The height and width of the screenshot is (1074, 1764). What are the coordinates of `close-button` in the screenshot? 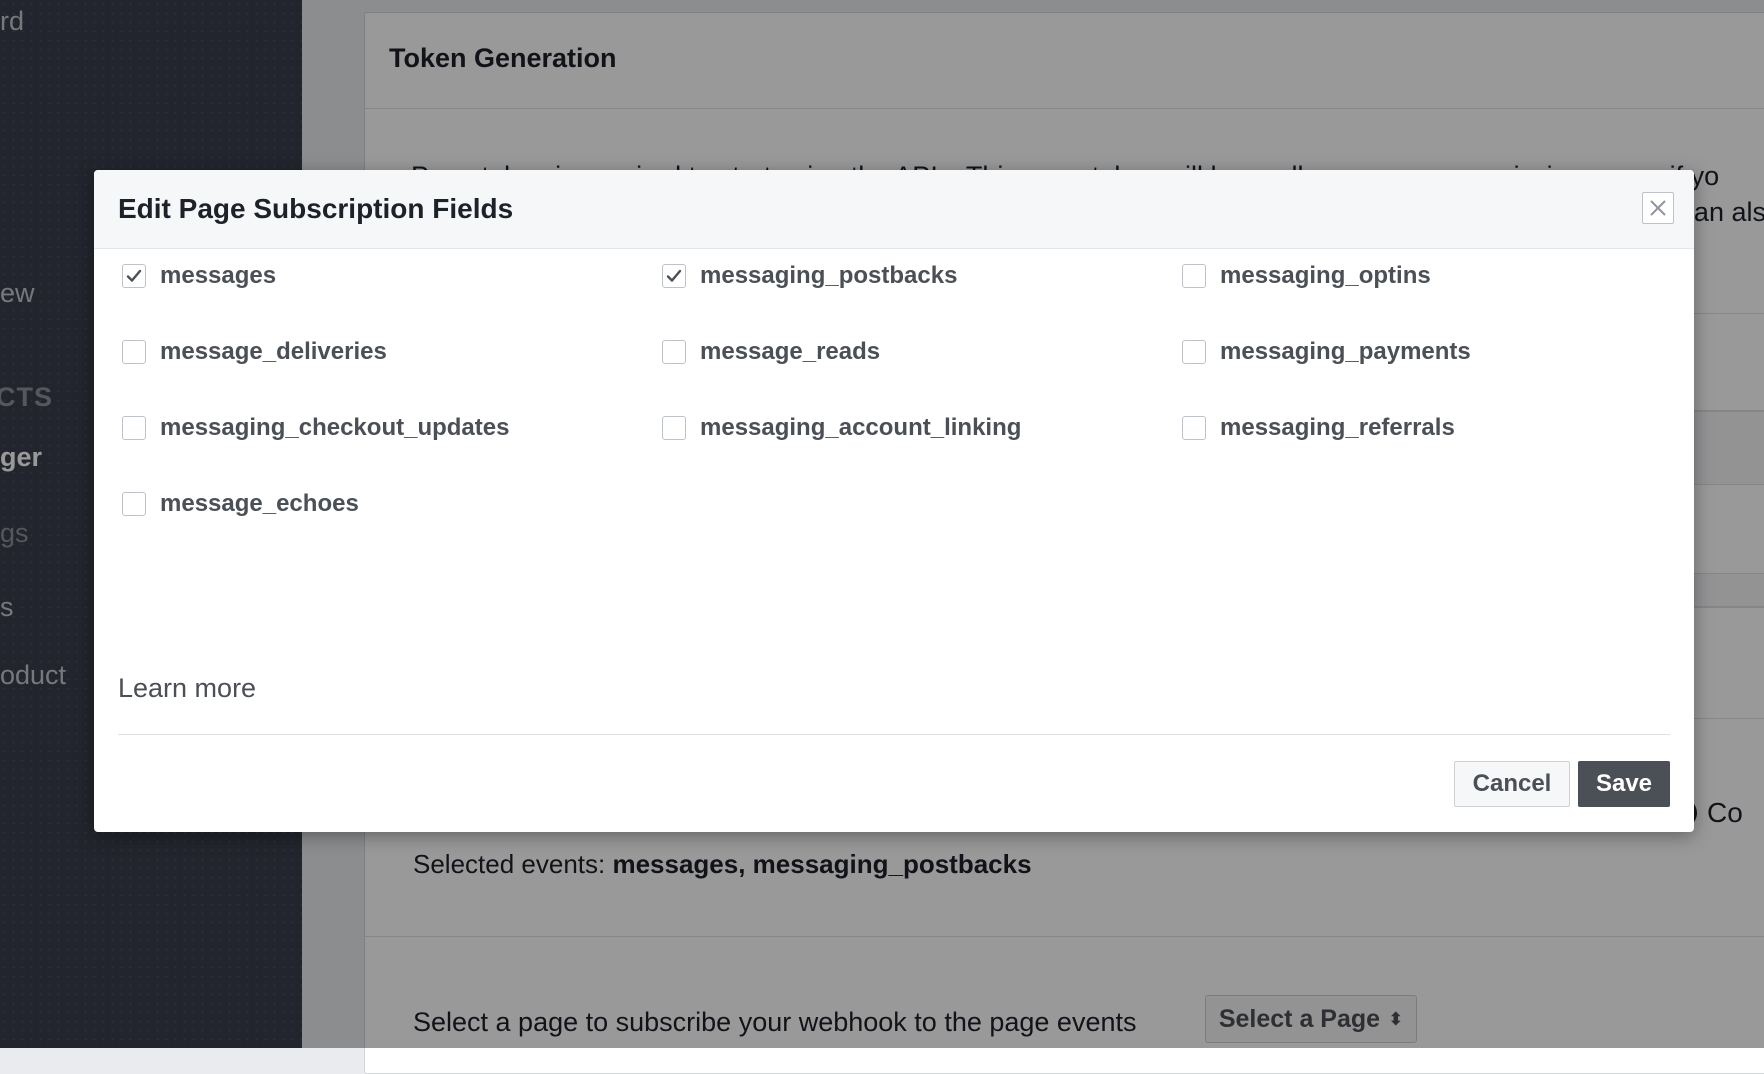 It's located at (1658, 208).